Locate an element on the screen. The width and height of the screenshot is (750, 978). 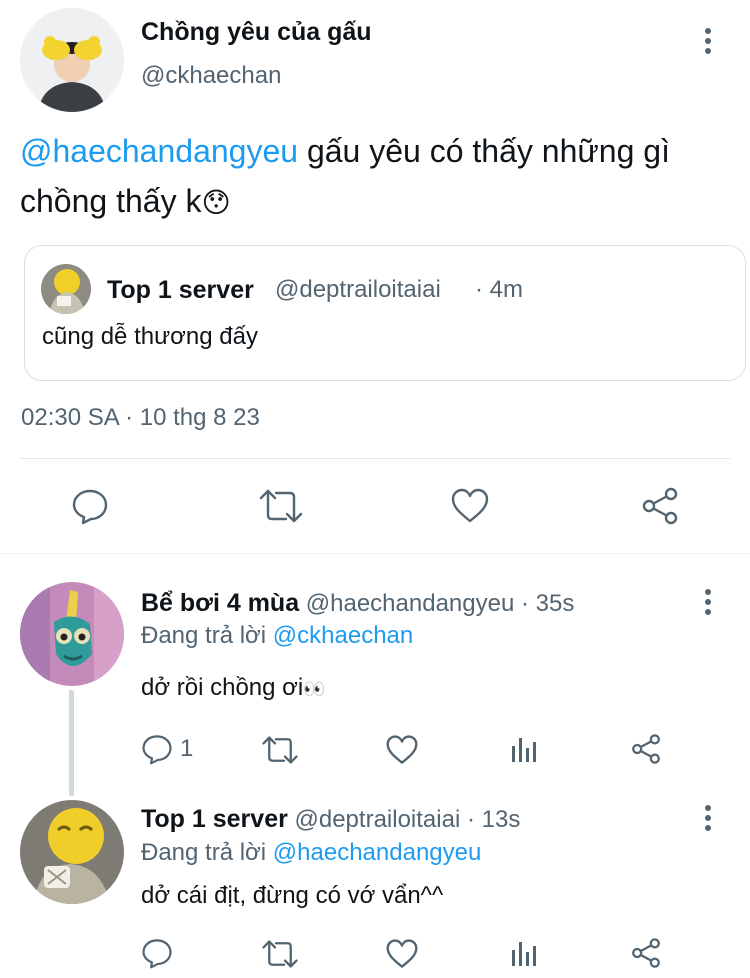
reply-display-name: Bể bơi 4 mùa is located at coordinates (220, 603).